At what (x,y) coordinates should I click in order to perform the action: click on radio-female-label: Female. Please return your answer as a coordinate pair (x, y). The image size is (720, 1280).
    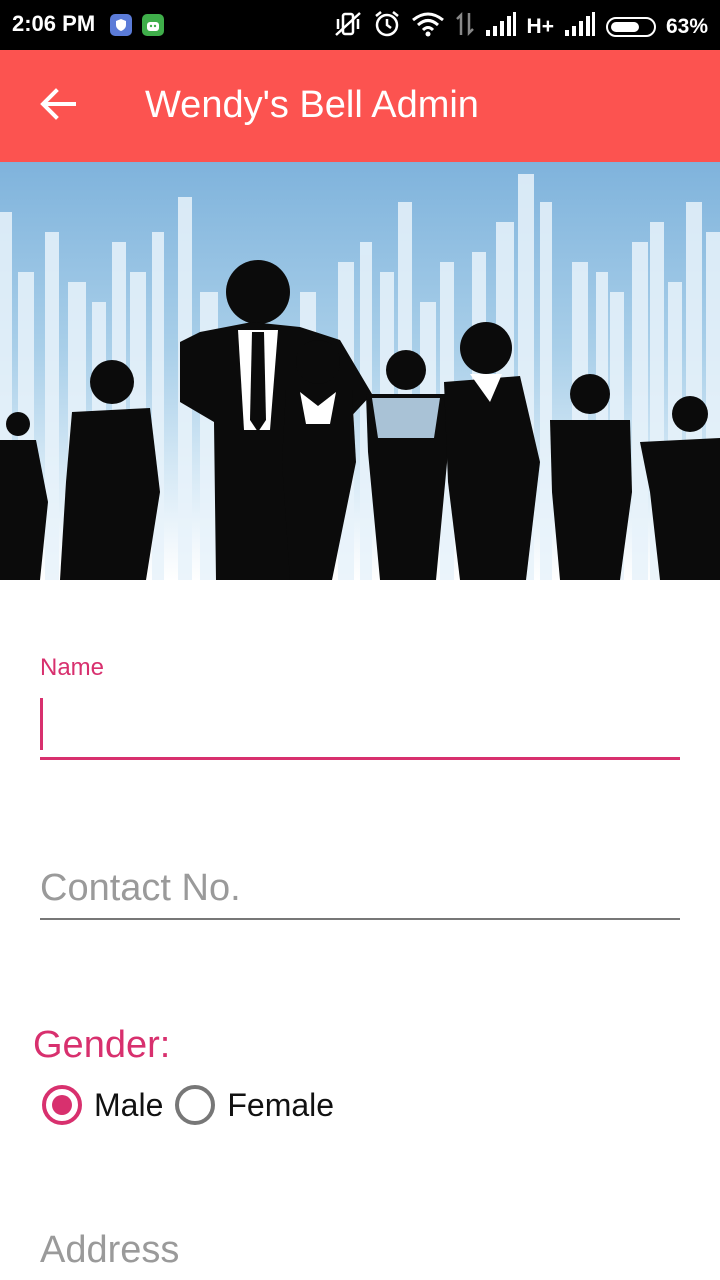
    Looking at the image, I should click on (281, 1104).